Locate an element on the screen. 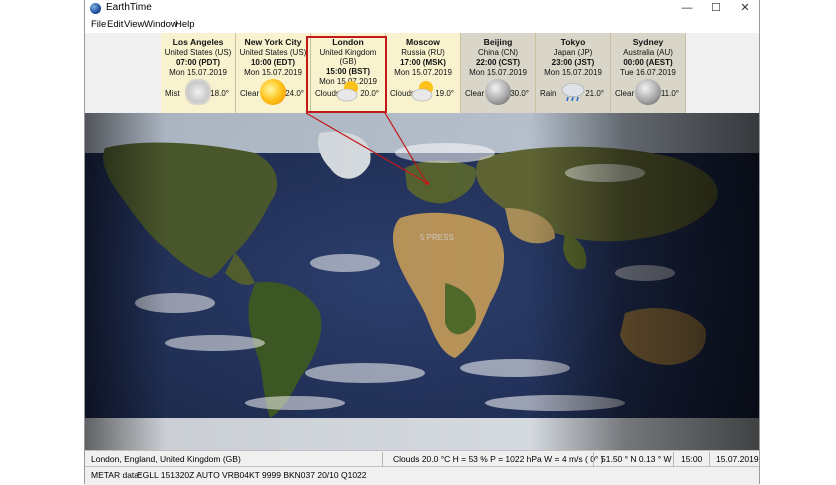 This screenshot has height=485, width=836. city-date: Tue 16.07.2019 is located at coordinates (648, 72).